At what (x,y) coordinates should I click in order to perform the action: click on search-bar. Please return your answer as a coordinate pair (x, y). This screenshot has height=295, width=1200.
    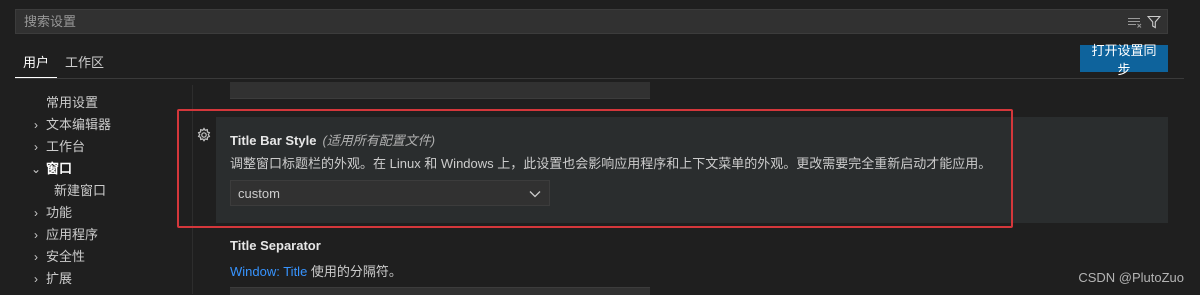
    Looking at the image, I should click on (591, 21).